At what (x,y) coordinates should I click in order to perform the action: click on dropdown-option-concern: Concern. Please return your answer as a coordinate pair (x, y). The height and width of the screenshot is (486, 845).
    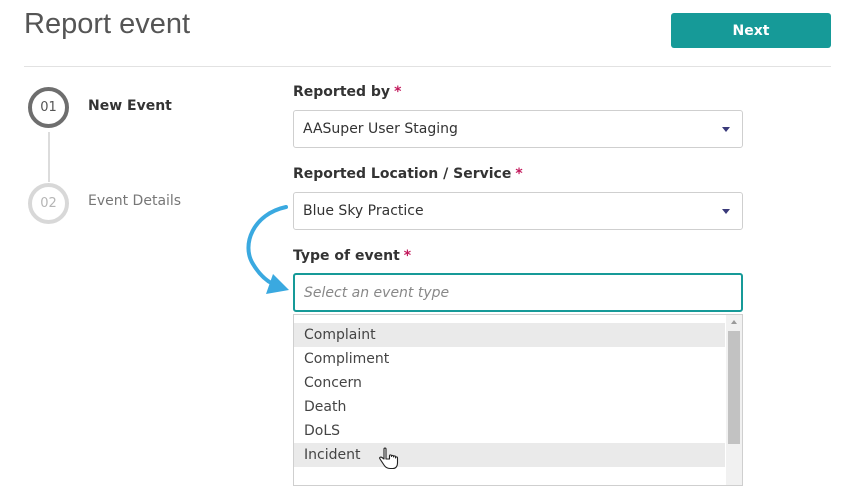
    Looking at the image, I should click on (509, 383).